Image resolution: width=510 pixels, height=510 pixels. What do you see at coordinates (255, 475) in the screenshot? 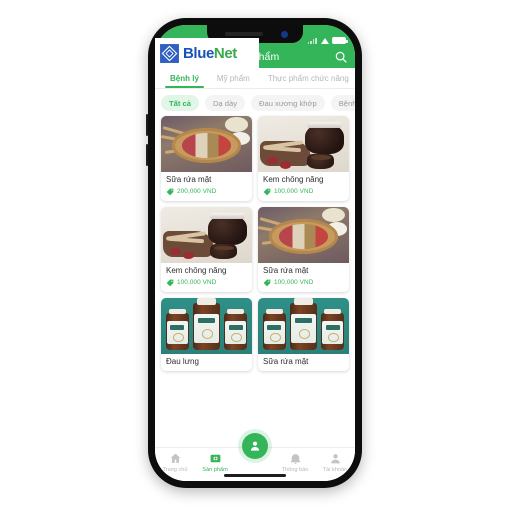
I see `home-indicator-bar` at bounding box center [255, 475].